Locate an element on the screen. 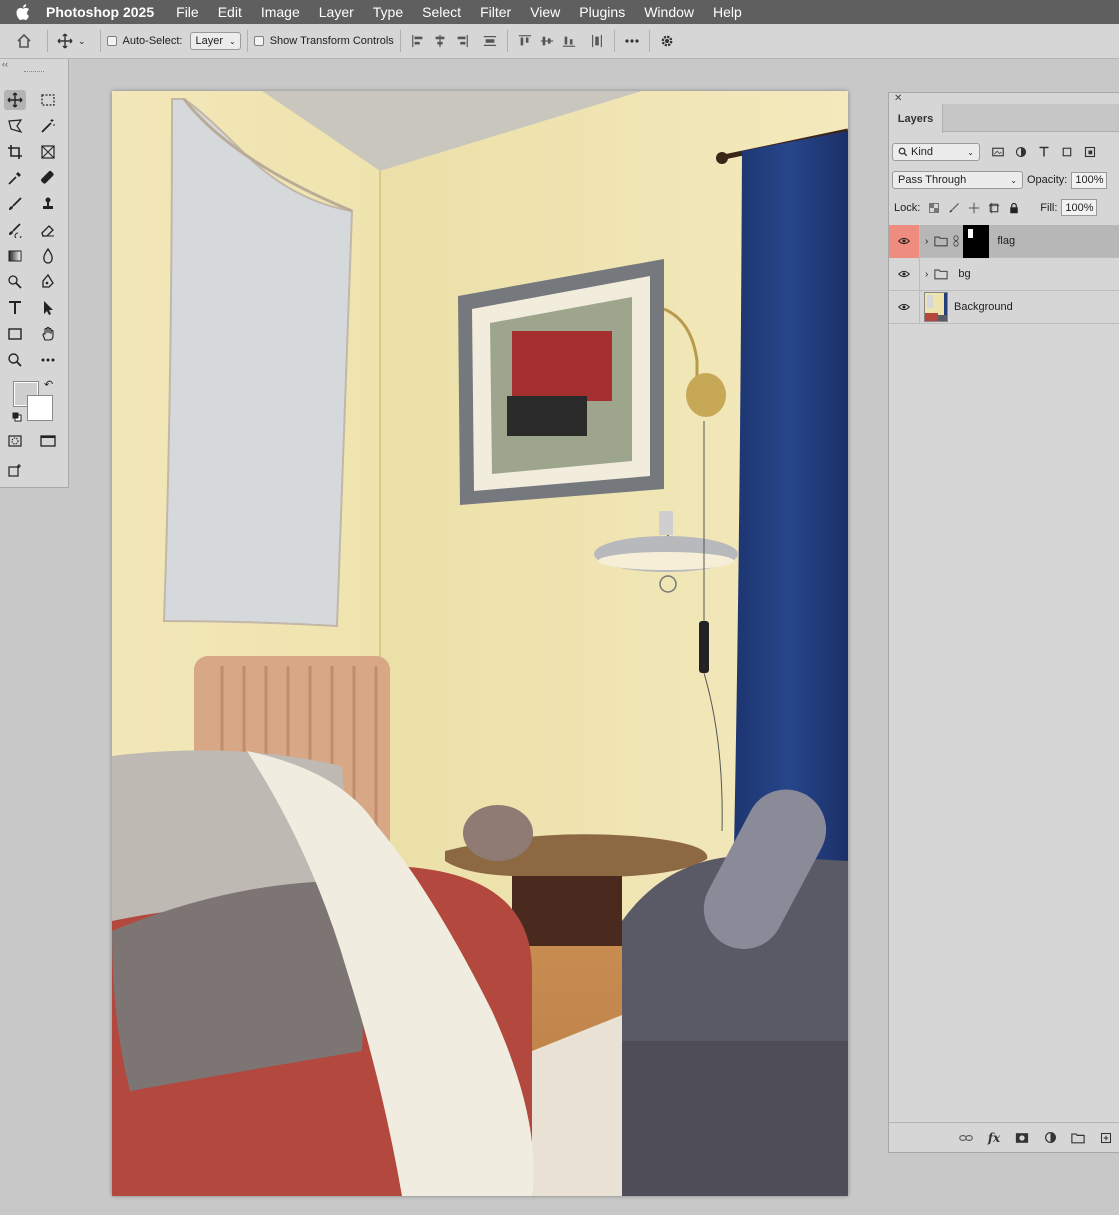 This screenshot has height=1215, width=1119. align-top-edges-icon is located at coordinates (525, 41).